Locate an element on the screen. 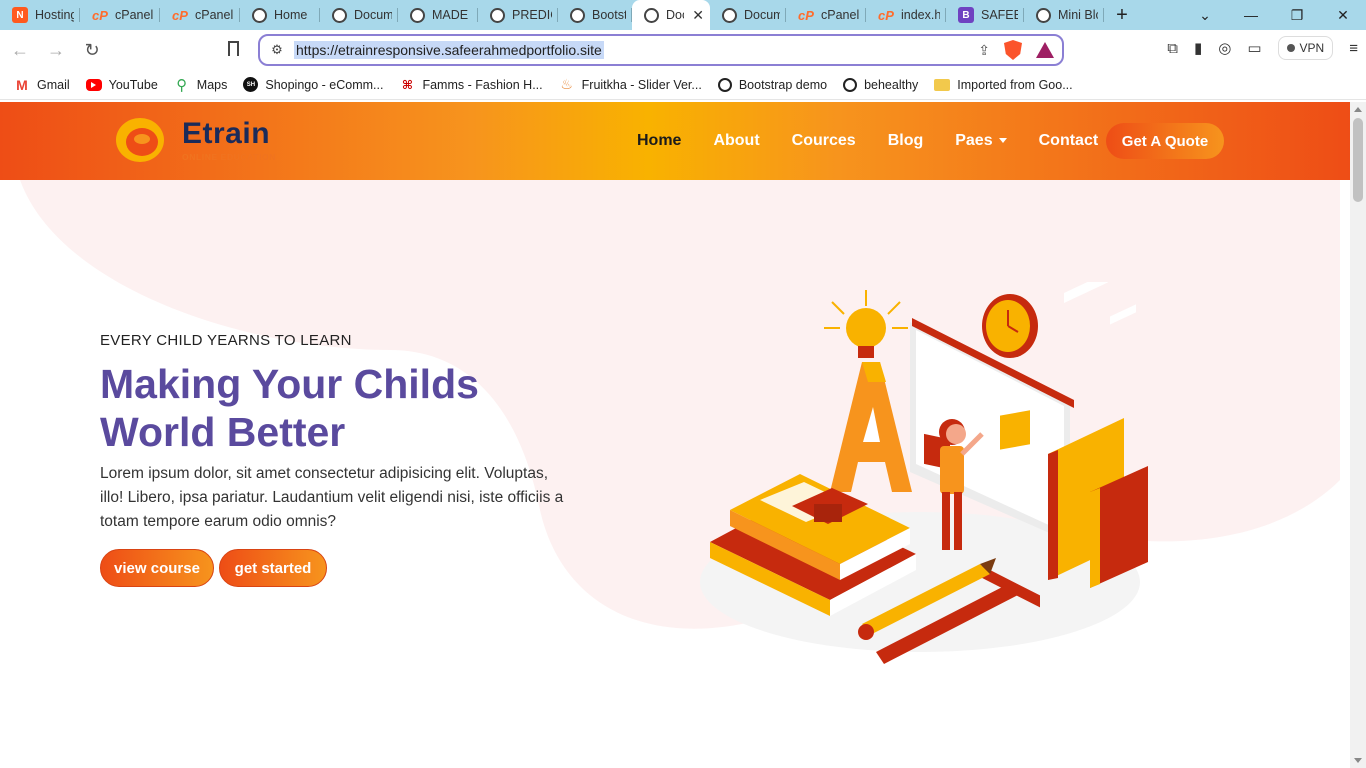 The width and height of the screenshot is (1366, 768). brave-shields-icon is located at coordinates (1013, 50).